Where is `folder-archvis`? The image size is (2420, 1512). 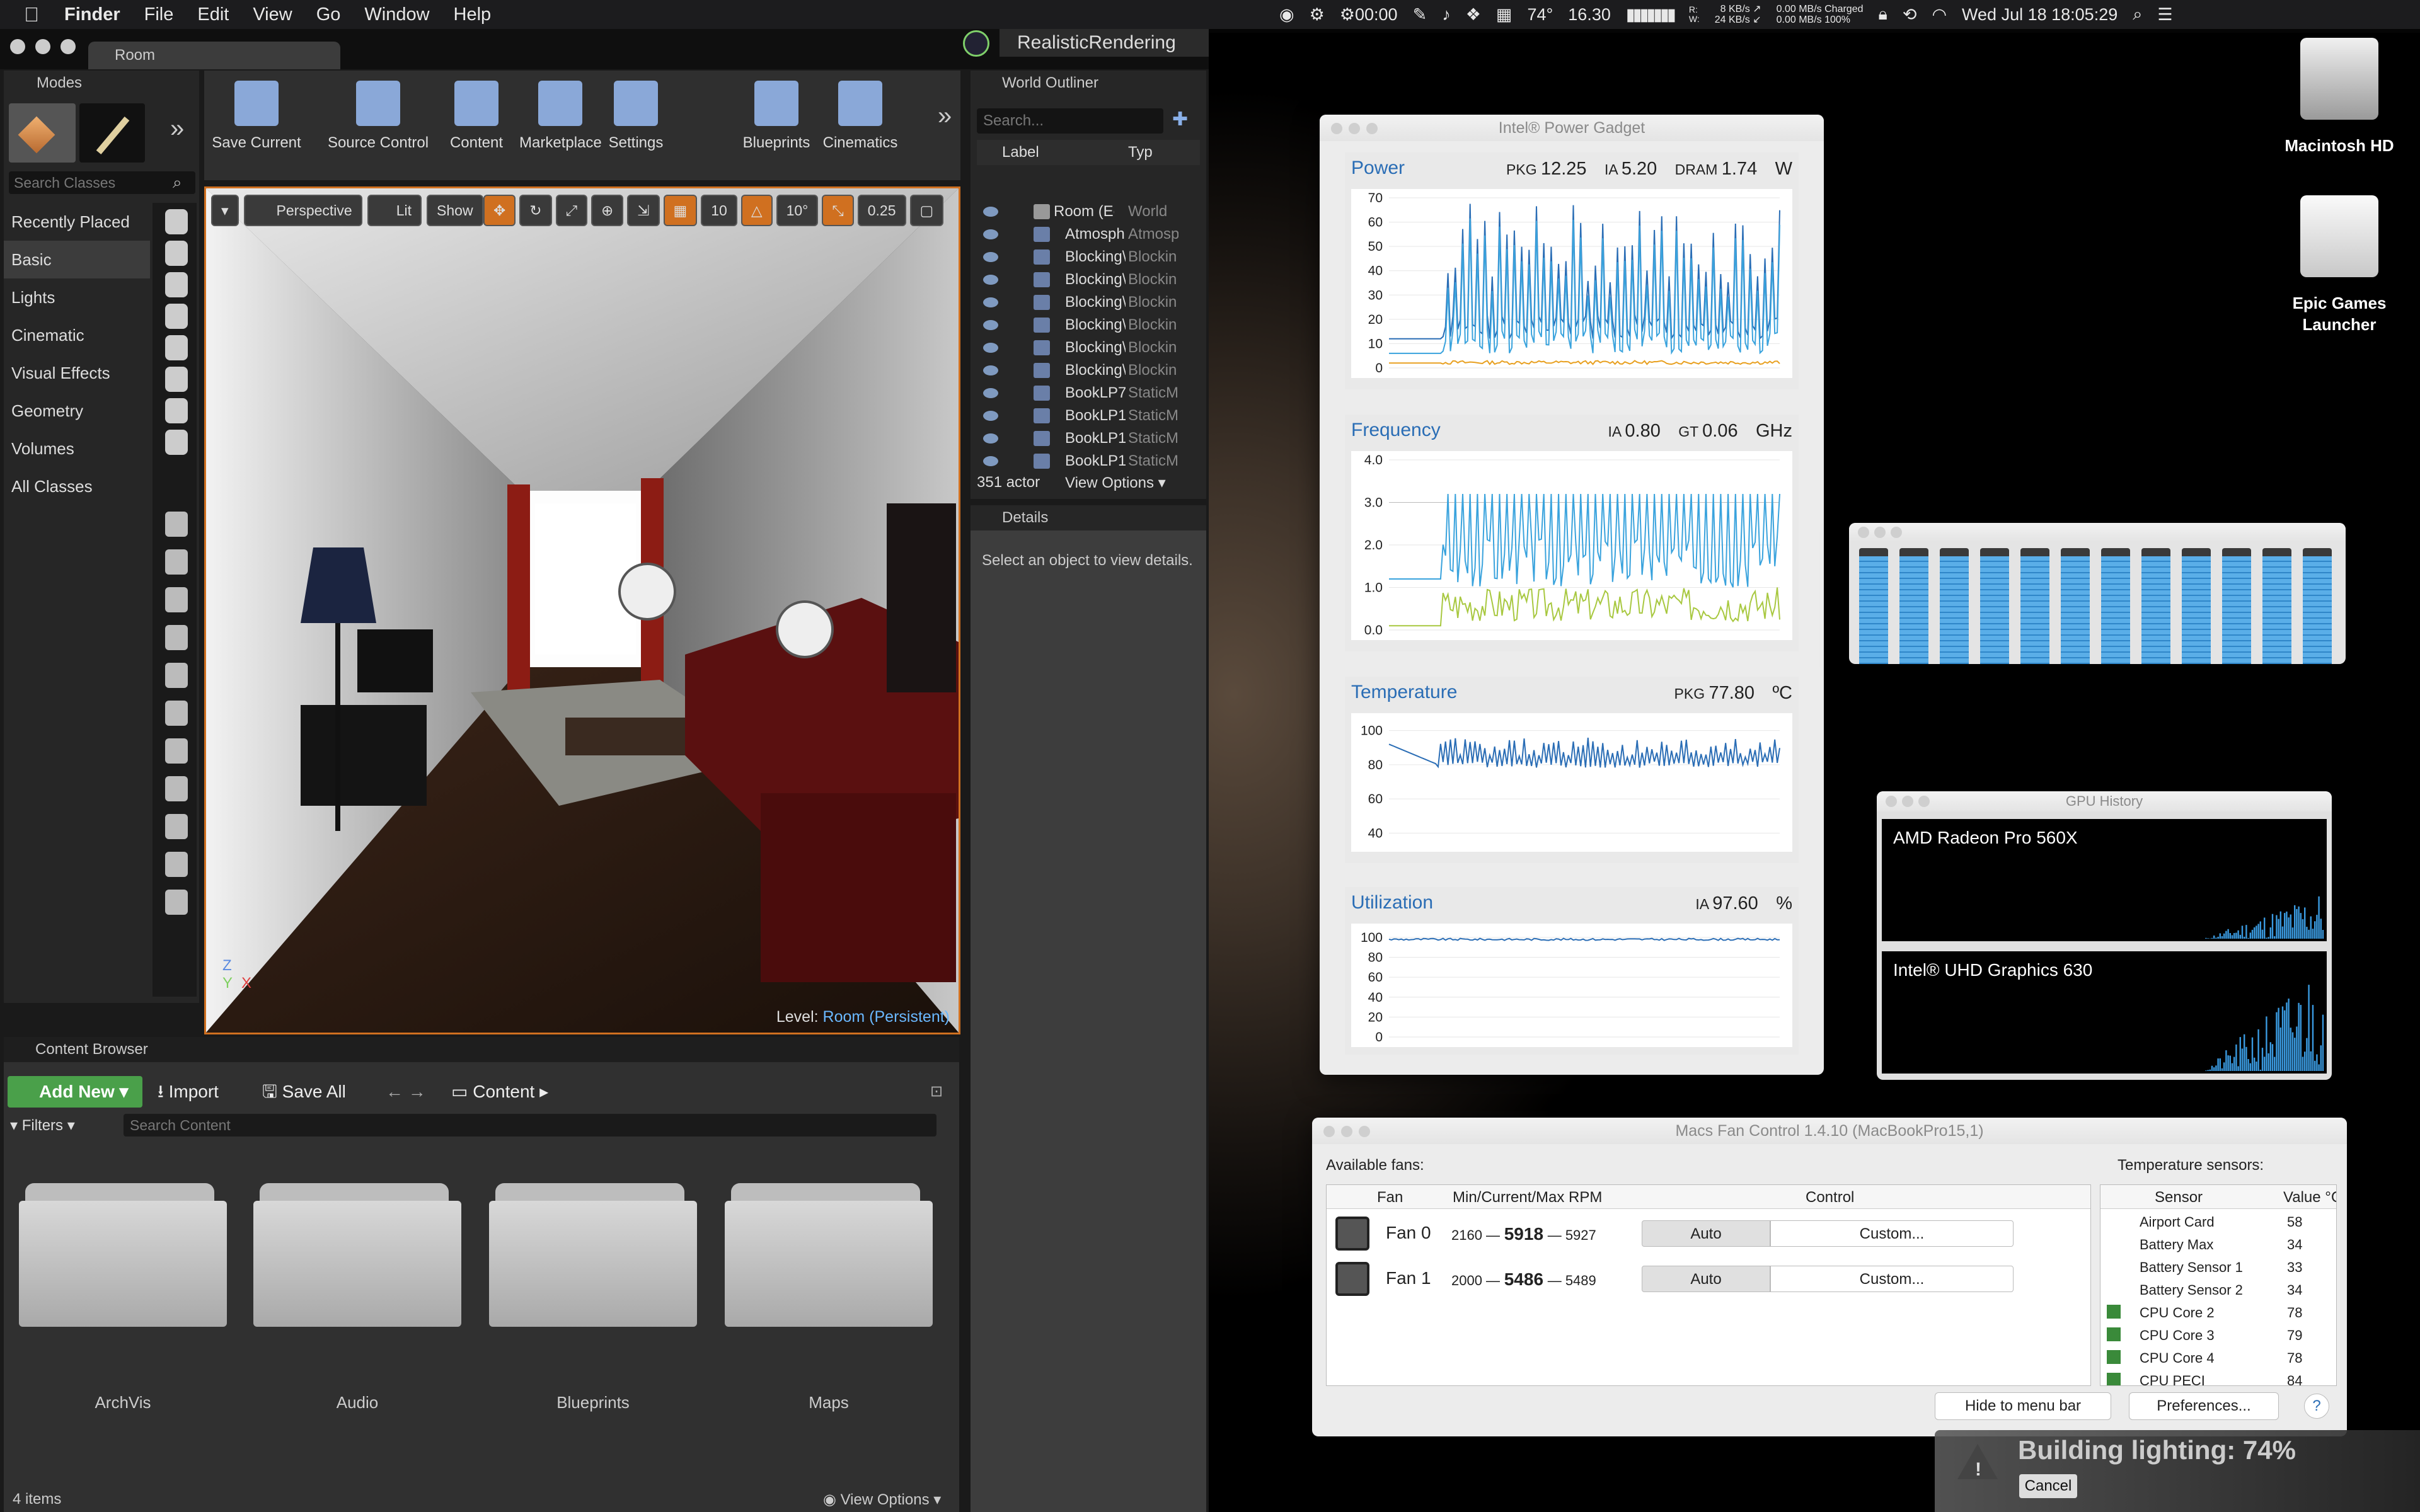 folder-archvis is located at coordinates (123, 1255).